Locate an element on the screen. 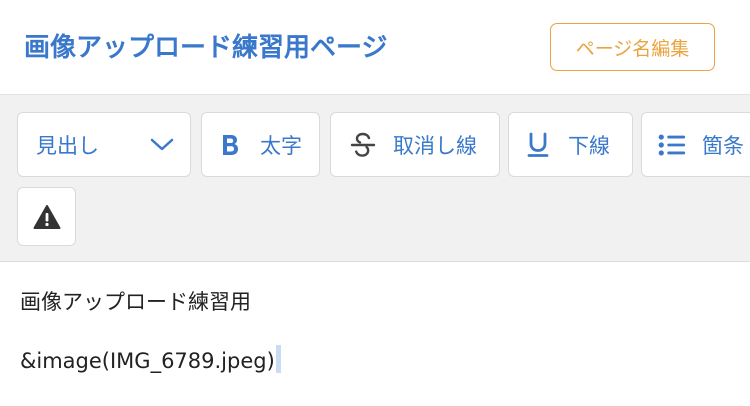 This screenshot has height=406, width=750. editor-line-with-caret: &image(IMG_6789.jpeg) is located at coordinates (150, 359).